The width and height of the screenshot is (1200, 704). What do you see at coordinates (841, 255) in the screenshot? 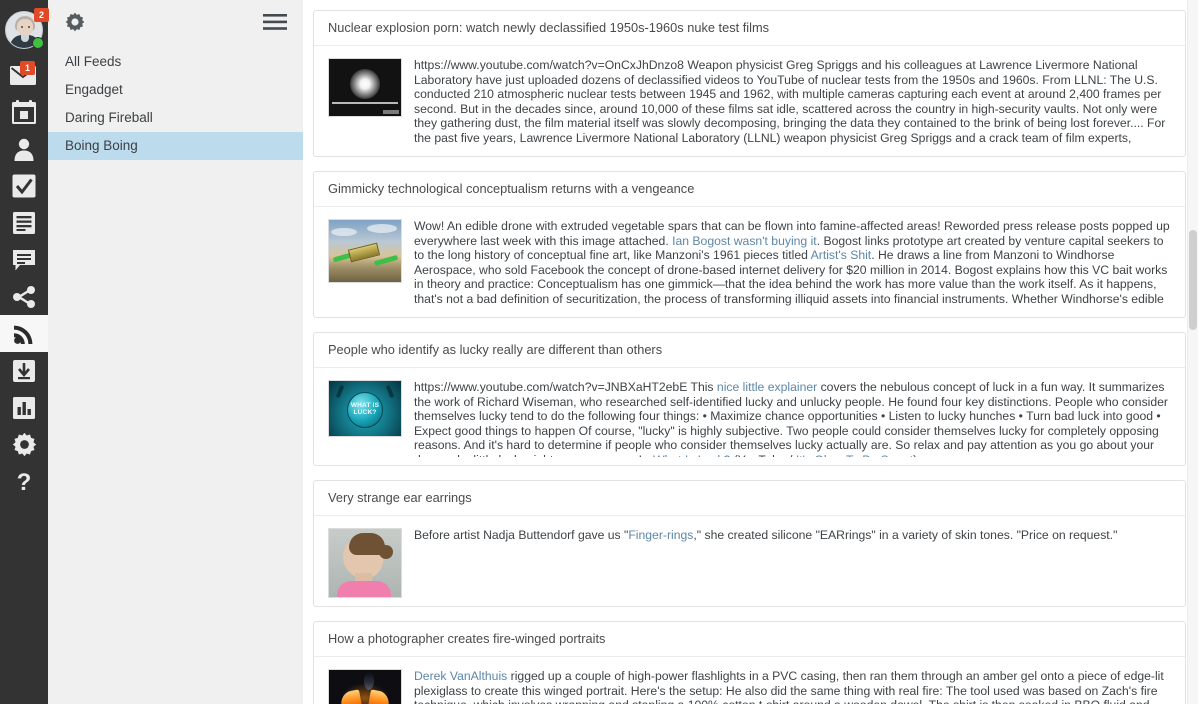
I see `article-link: Artist's Shit` at bounding box center [841, 255].